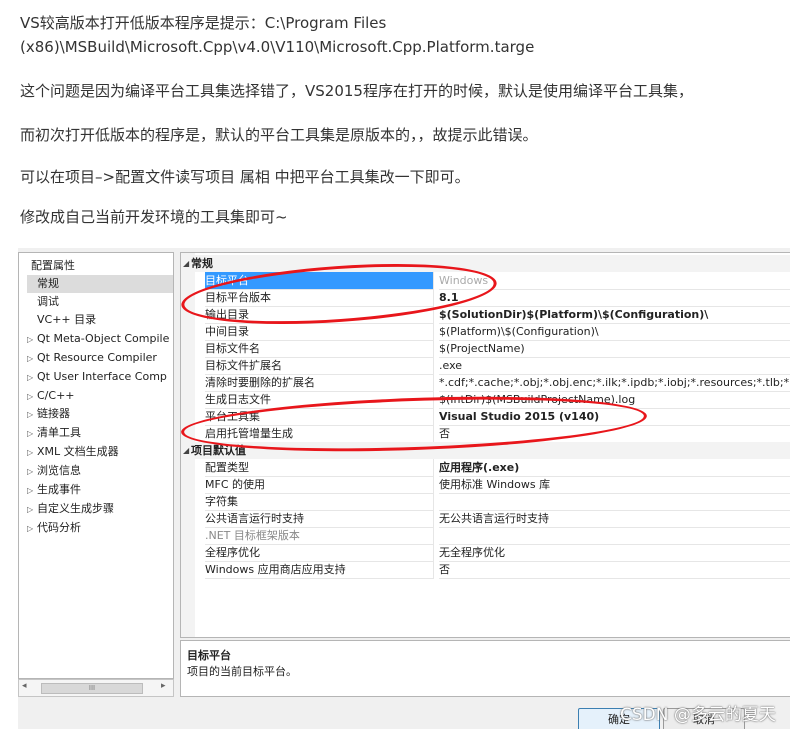 This screenshot has width=805, height=729. I want to click on grid-row-net-framework: .NET 目标框架版本, so click(485, 536).